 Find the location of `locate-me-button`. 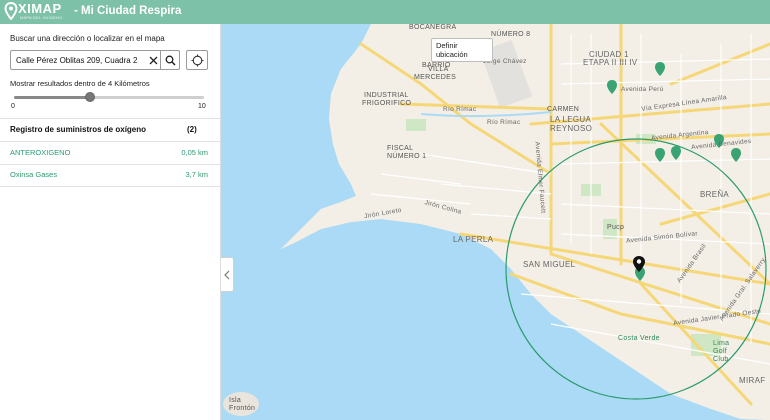

locate-me-button is located at coordinates (197, 60).